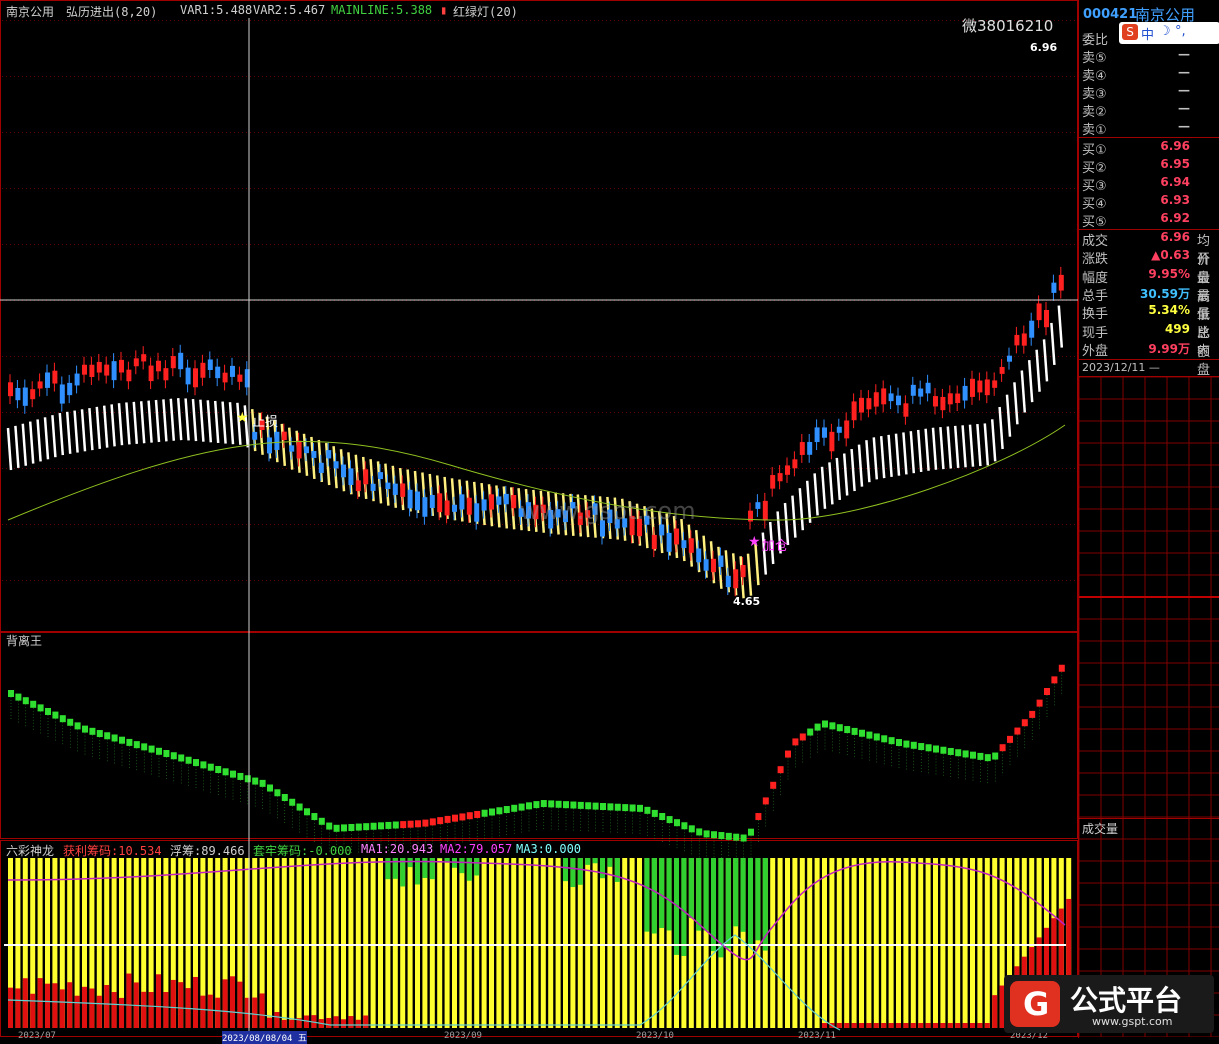 This screenshot has height=1044, width=1219. What do you see at coordinates (1095, 294) in the screenshot?
I see `stat-row-label: 总手` at bounding box center [1095, 294].